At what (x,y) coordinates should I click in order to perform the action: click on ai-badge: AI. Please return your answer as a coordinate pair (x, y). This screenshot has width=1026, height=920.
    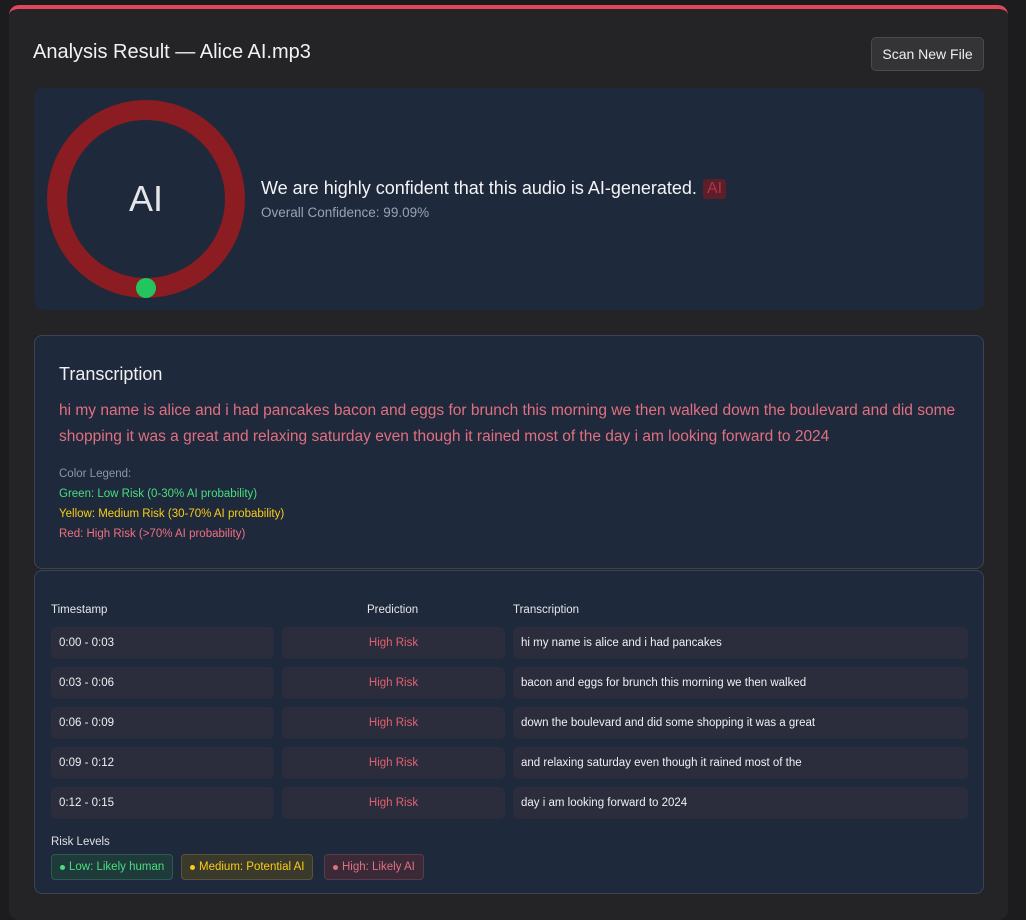
    Looking at the image, I should click on (714, 188).